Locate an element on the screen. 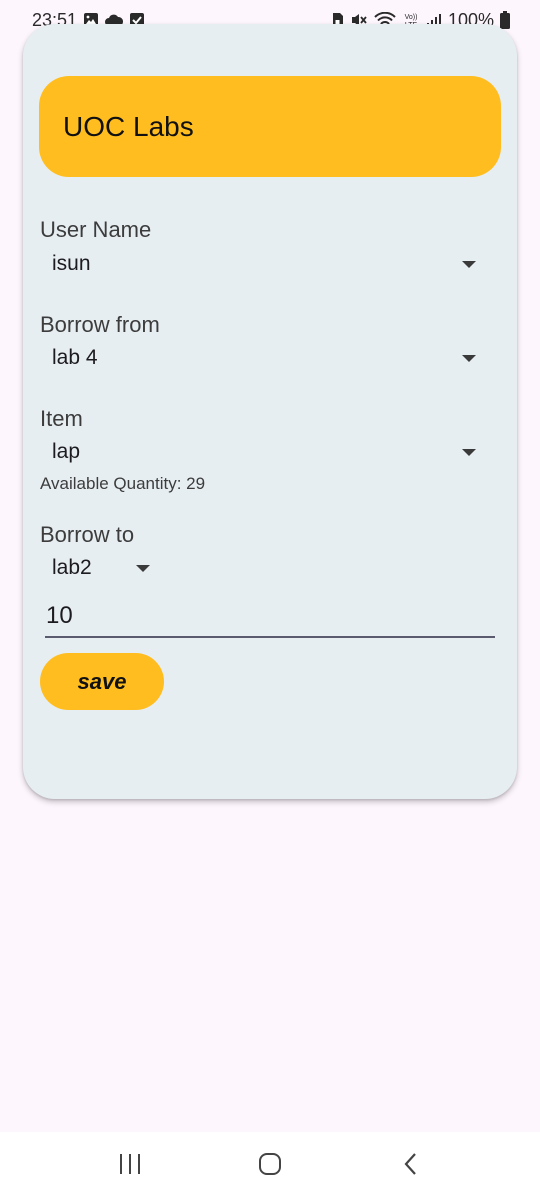 This screenshot has height=1200, width=540. home-button is located at coordinates (270, 1166).